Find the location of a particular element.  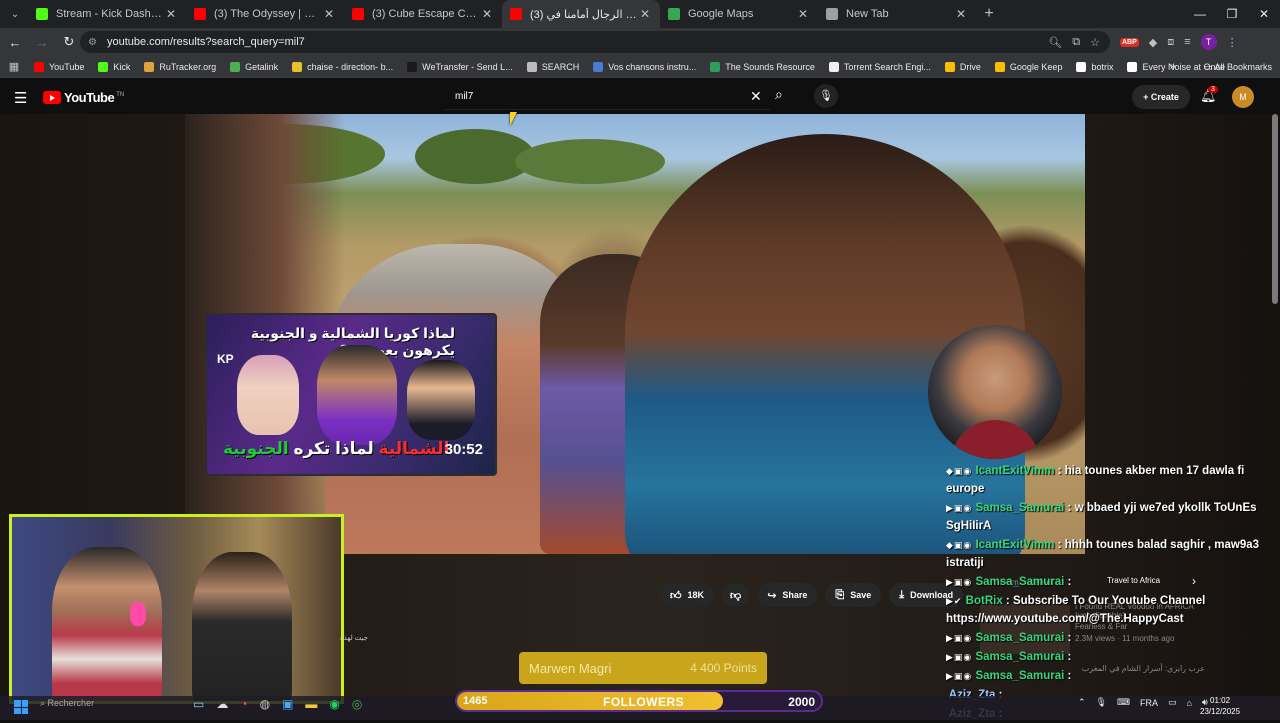

chat-username: BotRix is located at coordinates (984, 601).